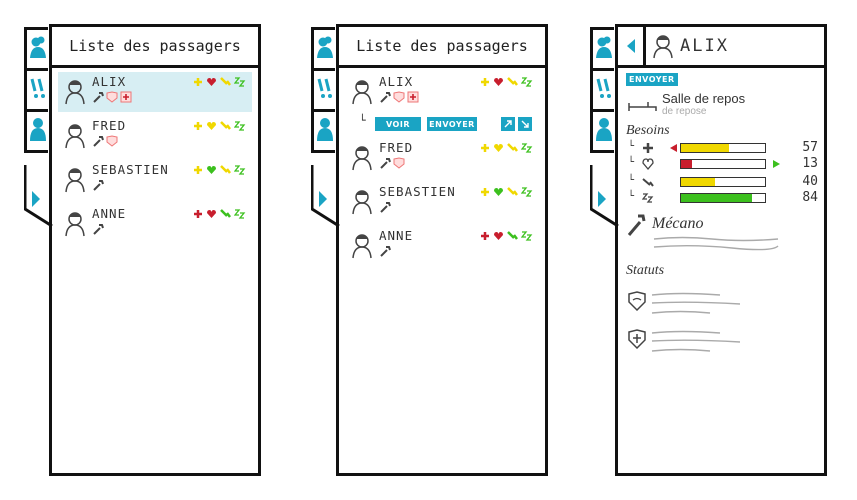  What do you see at coordinates (109, 213) in the screenshot?
I see `passenger-name: ANNE` at bounding box center [109, 213].